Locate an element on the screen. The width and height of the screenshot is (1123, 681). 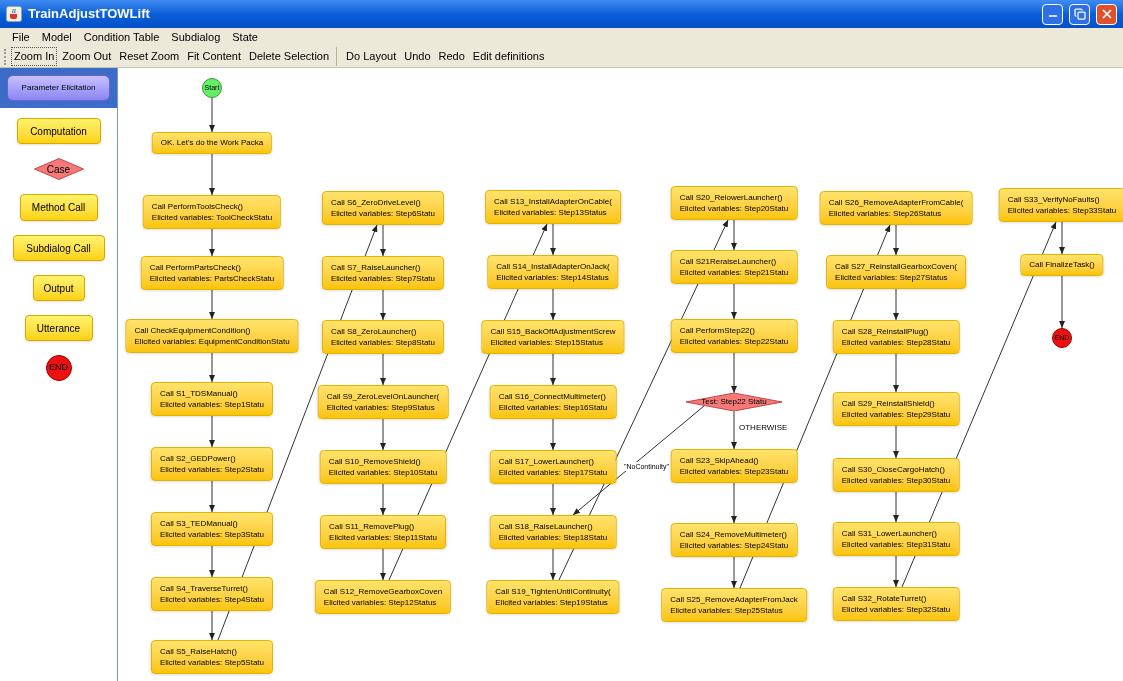
menu-item: Condition Table is located at coordinates (121, 37).